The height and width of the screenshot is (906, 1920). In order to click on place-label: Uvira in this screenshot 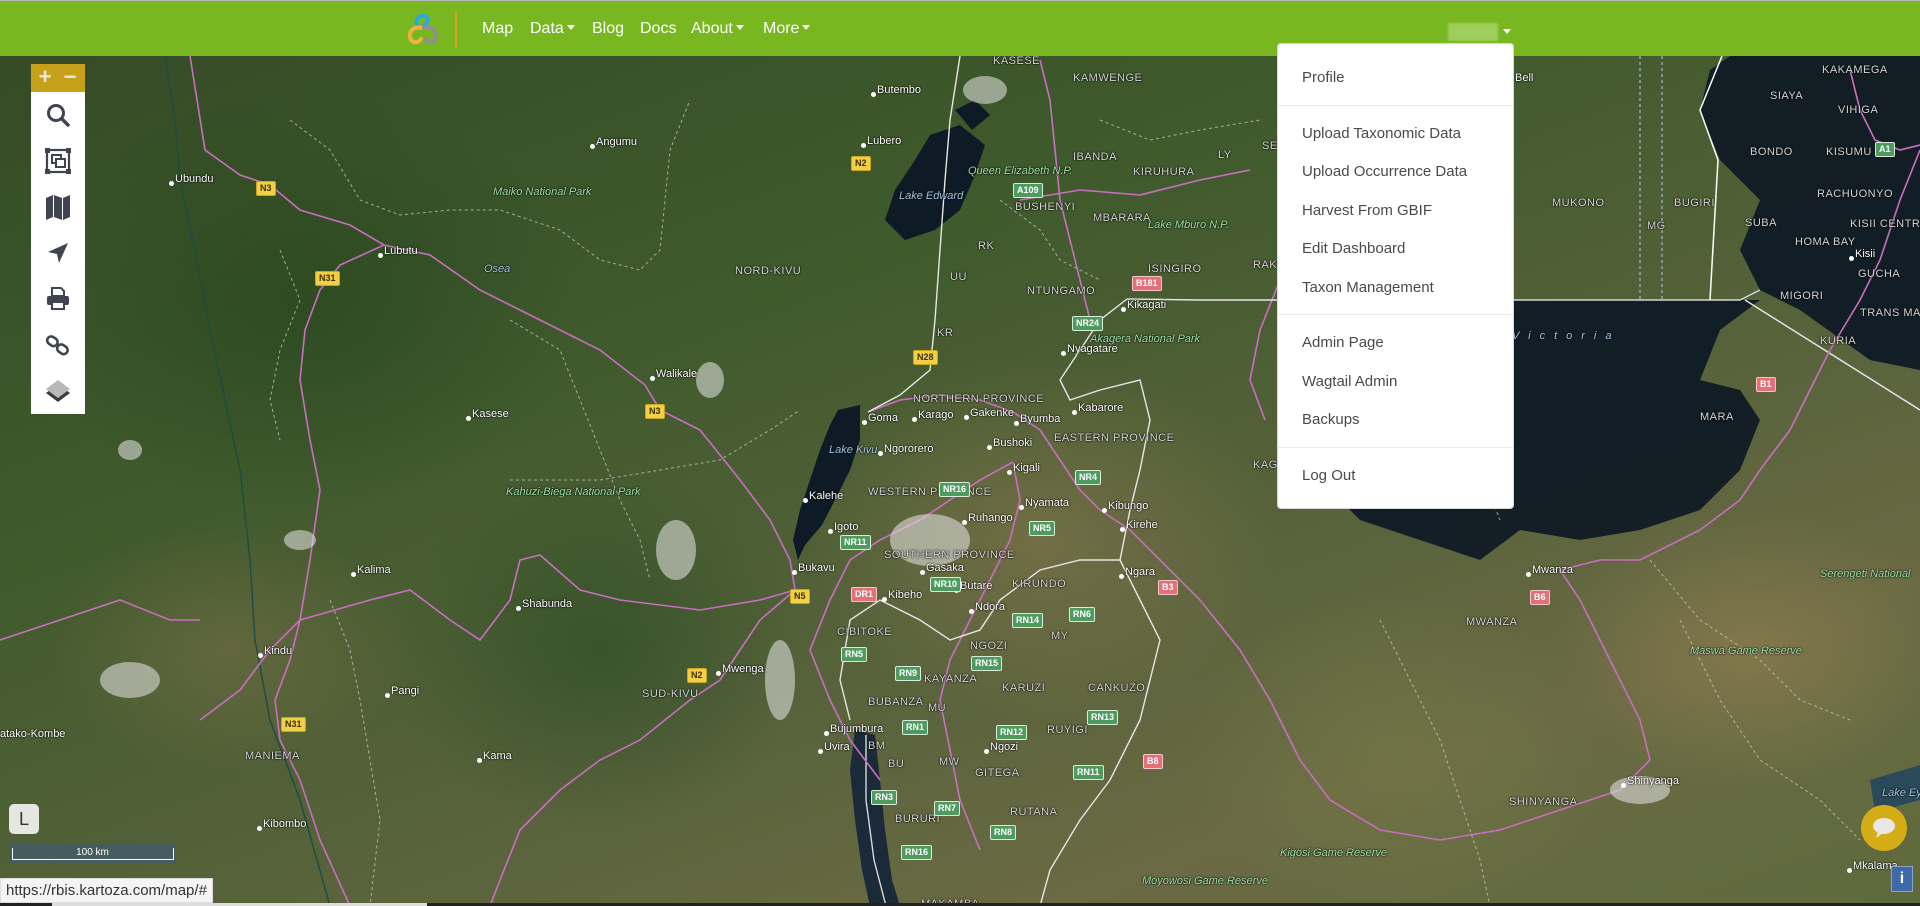, I will do `click(837, 747)`.